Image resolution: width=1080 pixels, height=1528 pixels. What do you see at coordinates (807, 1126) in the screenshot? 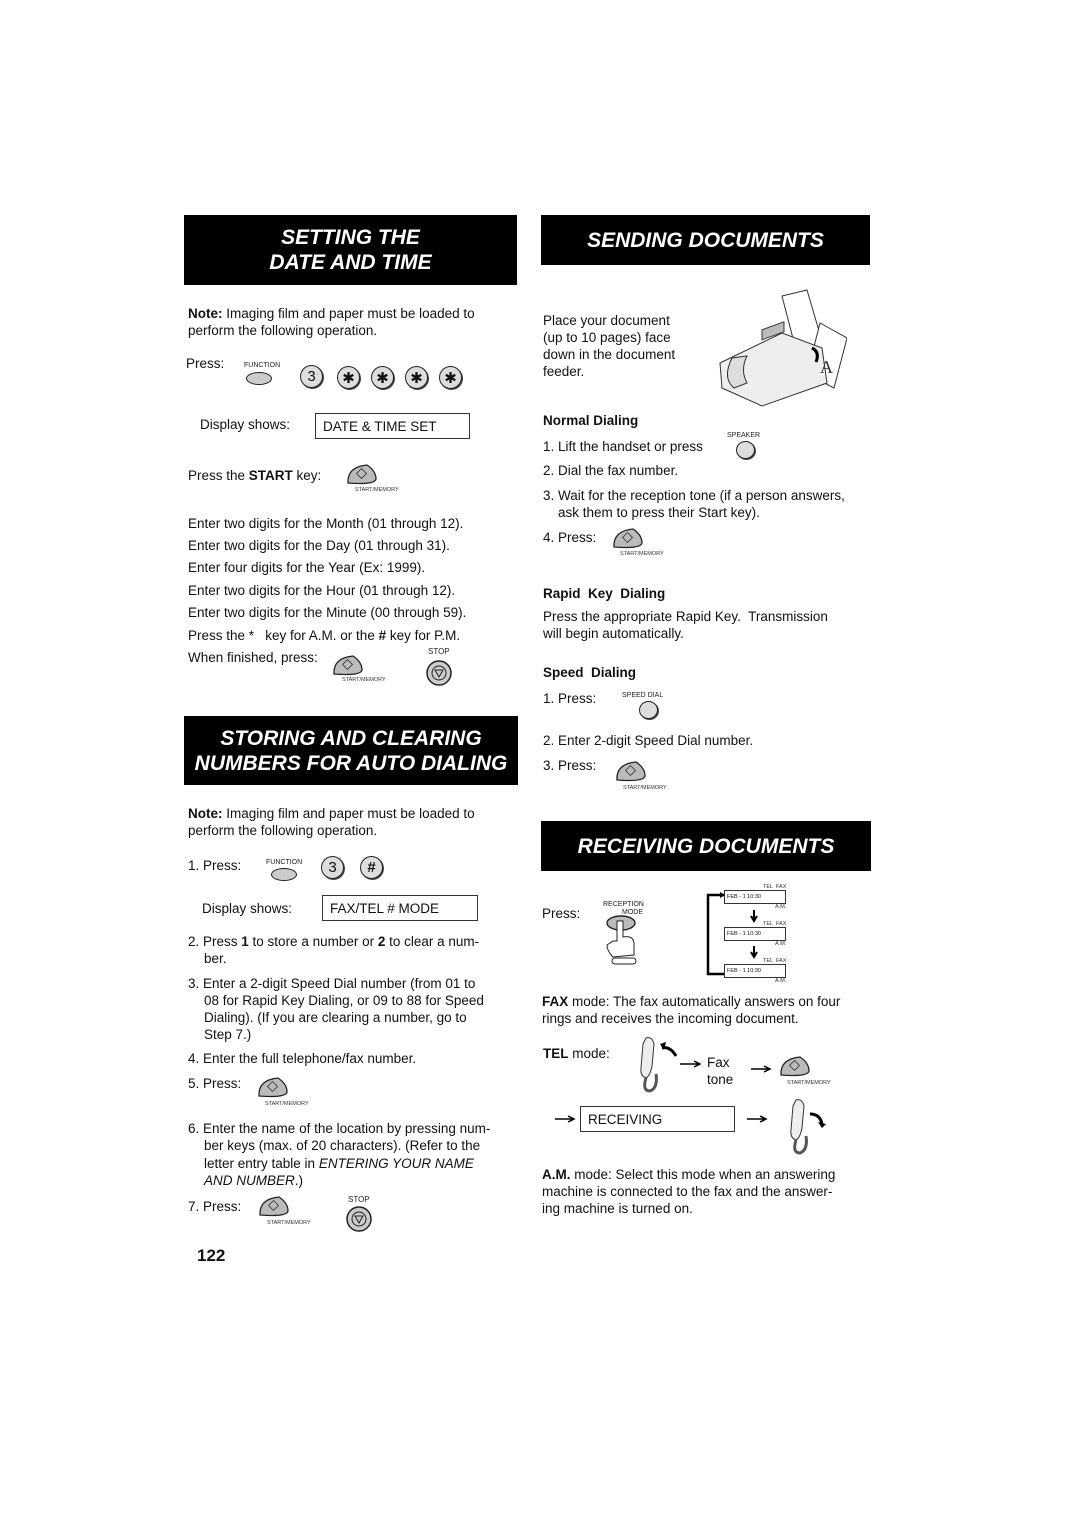
I see `handset-hang-up-icon` at bounding box center [807, 1126].